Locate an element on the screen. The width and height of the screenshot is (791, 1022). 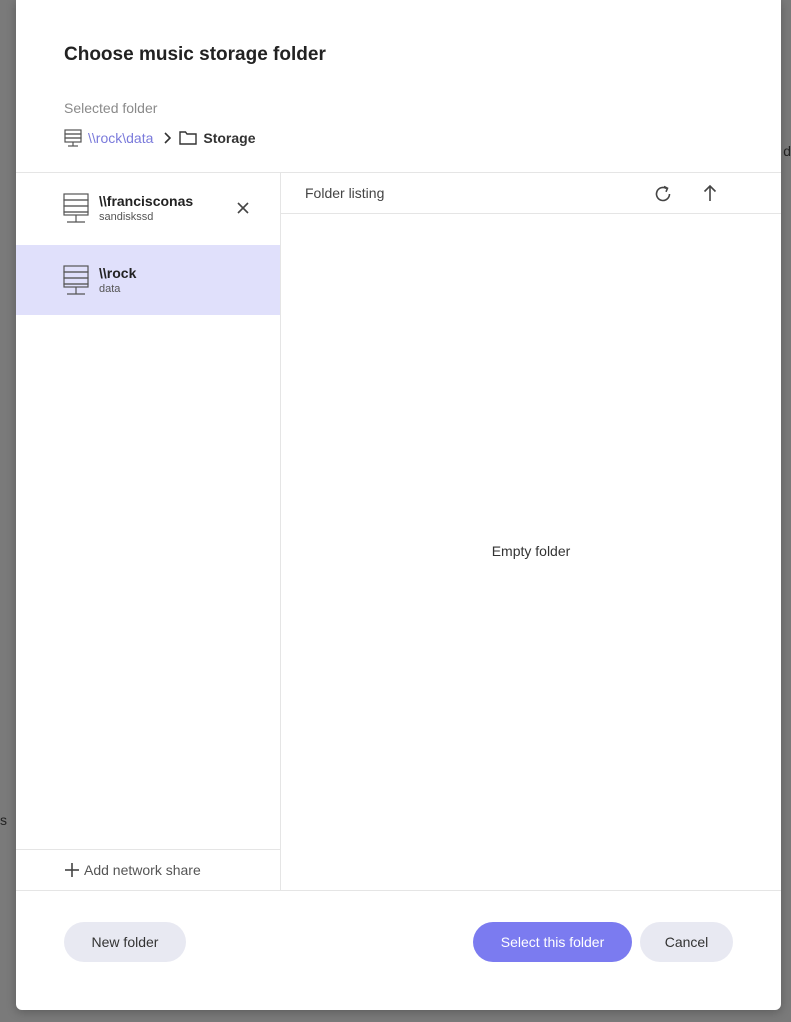
backdrop-text: s is located at coordinates (3, 820).